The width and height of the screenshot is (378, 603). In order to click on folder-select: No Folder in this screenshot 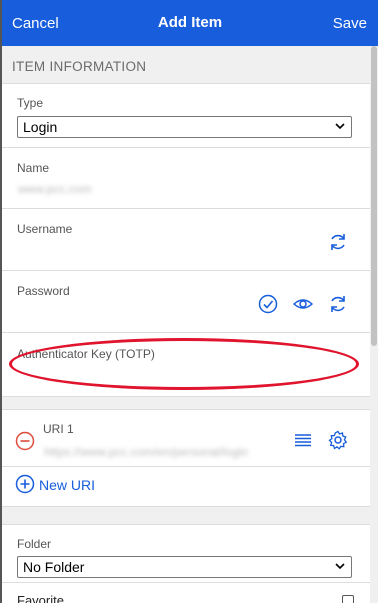, I will do `click(184, 567)`.